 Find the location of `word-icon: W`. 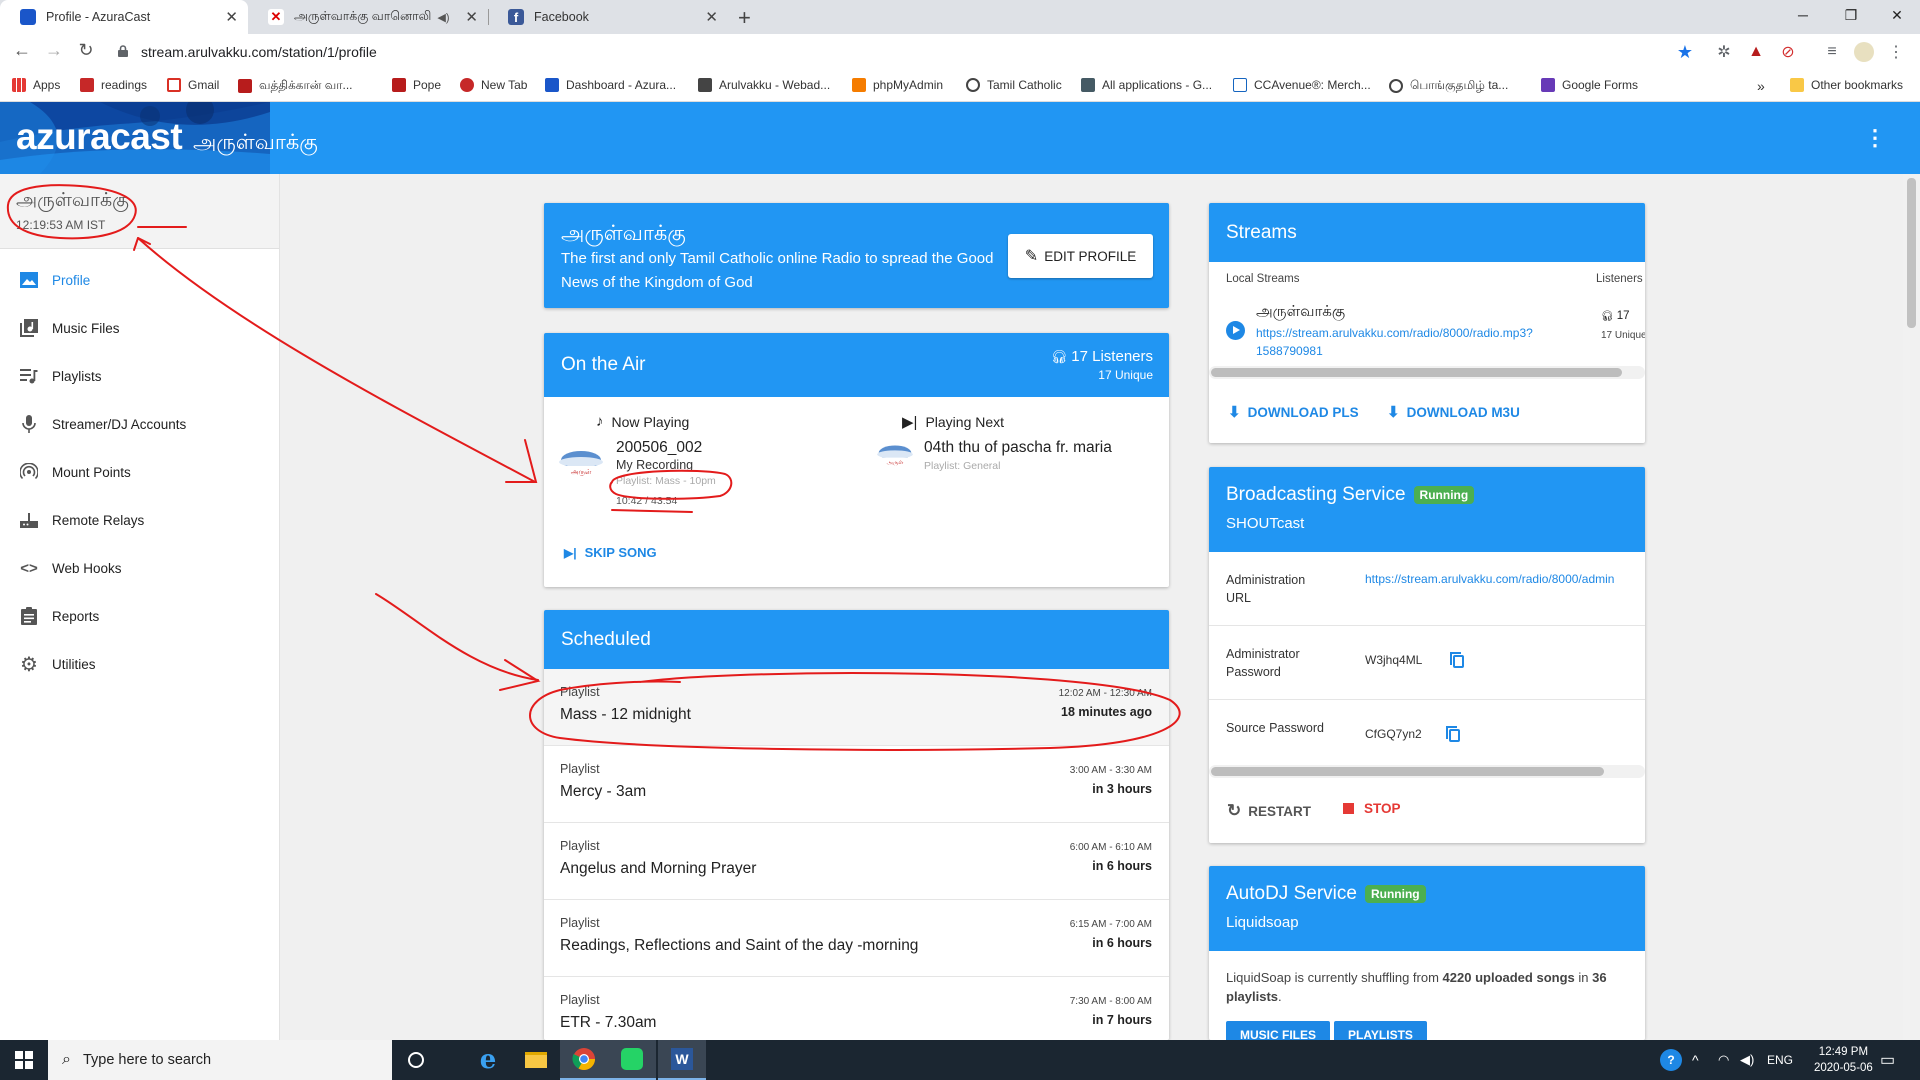

word-icon: W is located at coordinates (682, 1060).